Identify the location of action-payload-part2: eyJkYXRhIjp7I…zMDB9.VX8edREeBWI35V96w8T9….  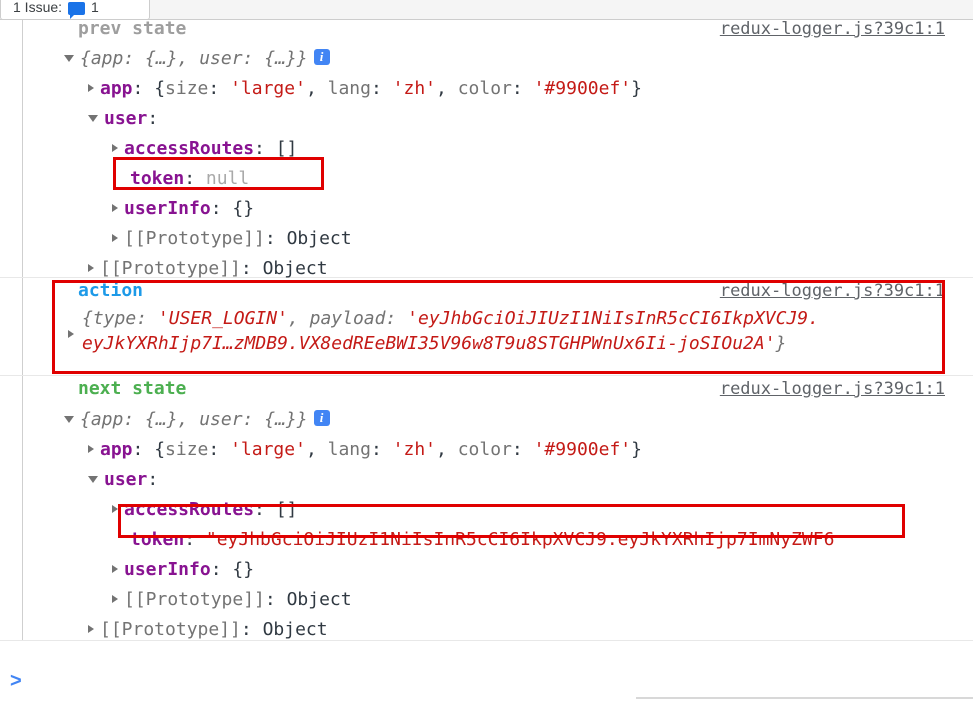
(429, 343).